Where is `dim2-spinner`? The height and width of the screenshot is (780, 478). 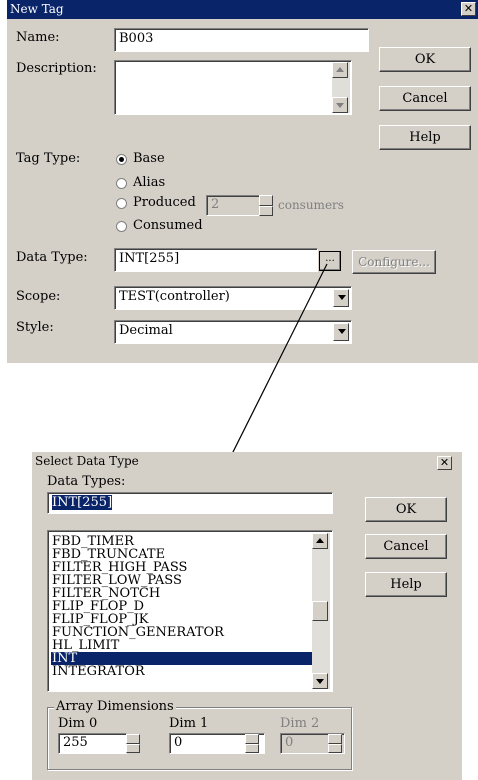
dim2-spinner is located at coordinates (335, 743).